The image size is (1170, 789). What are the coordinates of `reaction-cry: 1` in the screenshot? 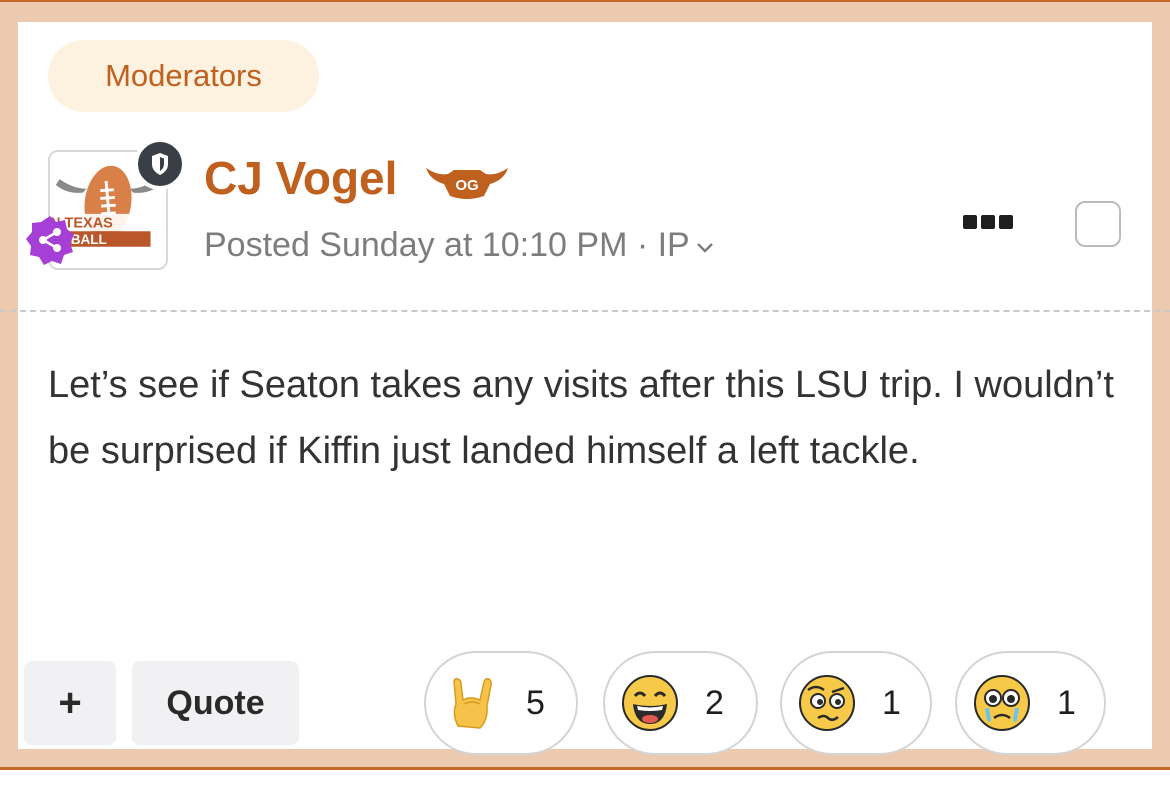 It's located at (1030, 703).